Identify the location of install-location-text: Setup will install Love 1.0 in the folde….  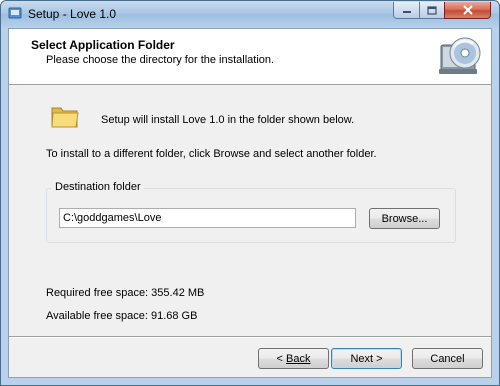
(228, 120).